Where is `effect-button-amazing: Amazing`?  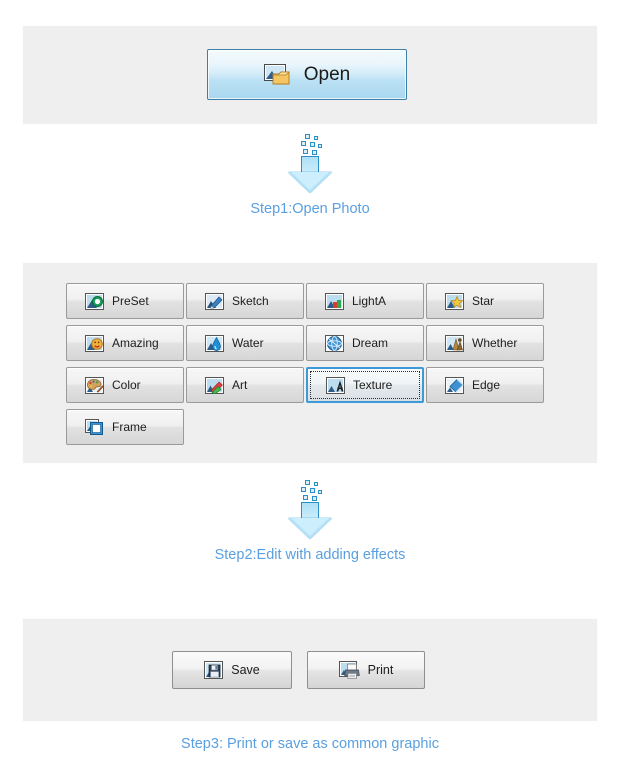
effect-button-amazing: Amazing is located at coordinates (125, 343).